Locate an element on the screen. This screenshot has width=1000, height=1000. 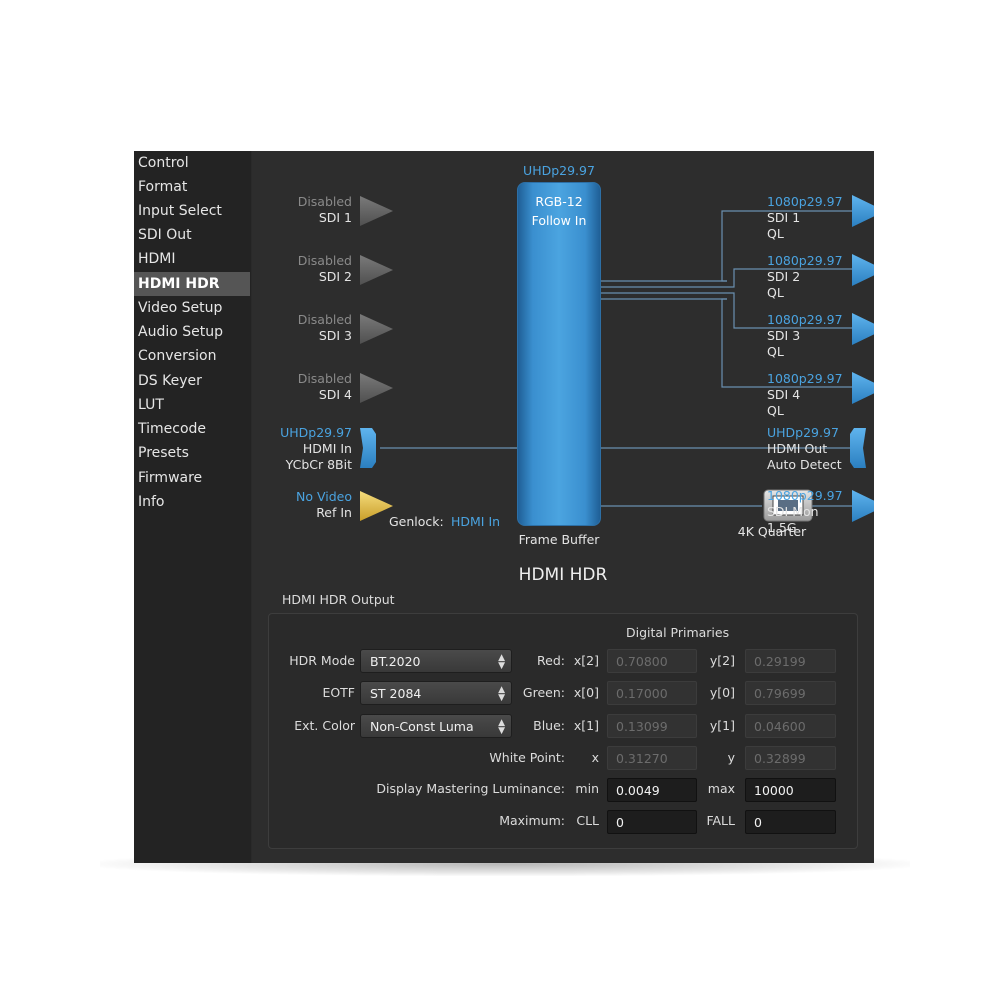
luminance-min-label: min is located at coordinates (587, 788).